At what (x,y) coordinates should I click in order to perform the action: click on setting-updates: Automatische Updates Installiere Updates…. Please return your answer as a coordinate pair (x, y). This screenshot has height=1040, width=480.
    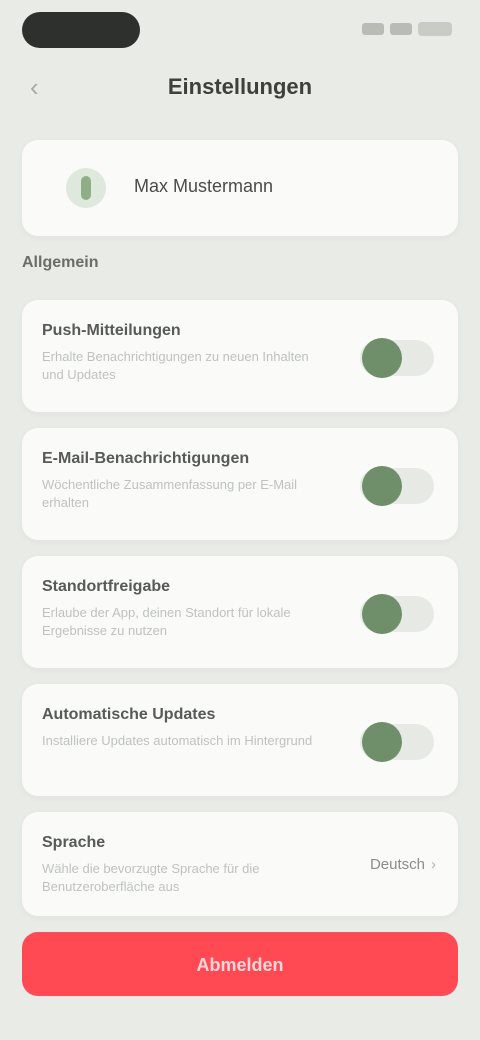
    Looking at the image, I should click on (240, 740).